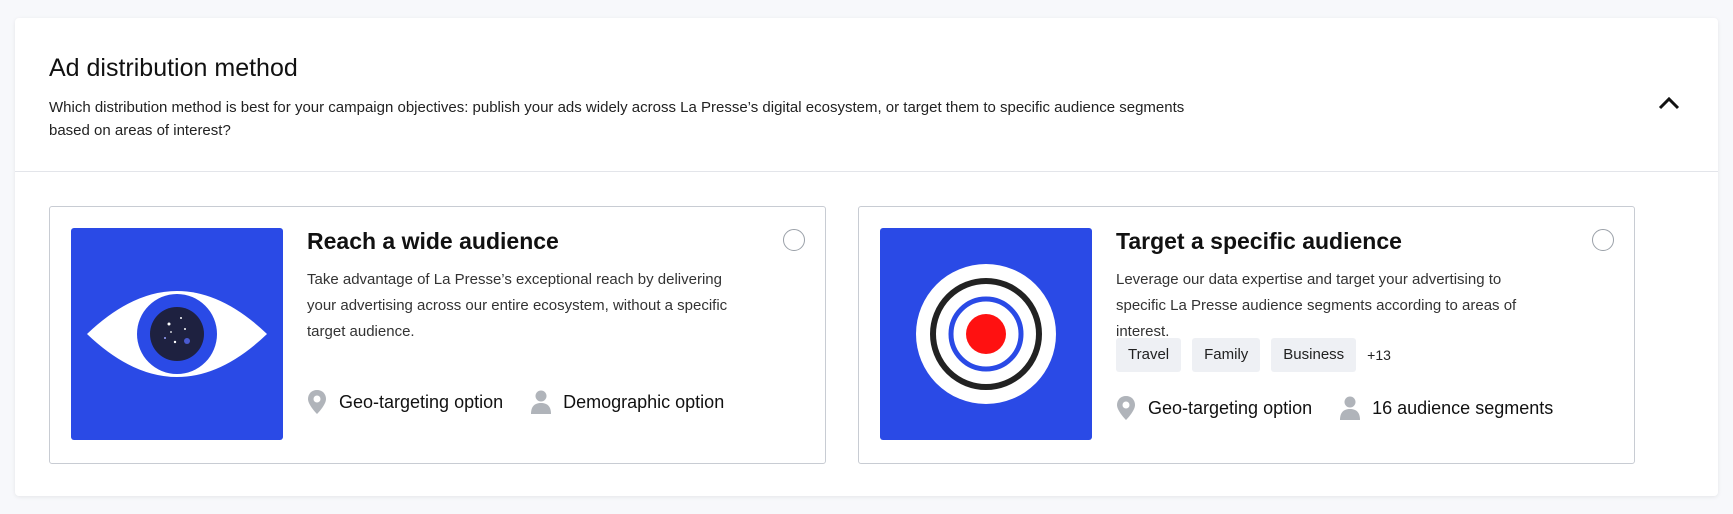 This screenshot has width=1733, height=514. I want to click on card-title: Target a specific audience, so click(1259, 241).